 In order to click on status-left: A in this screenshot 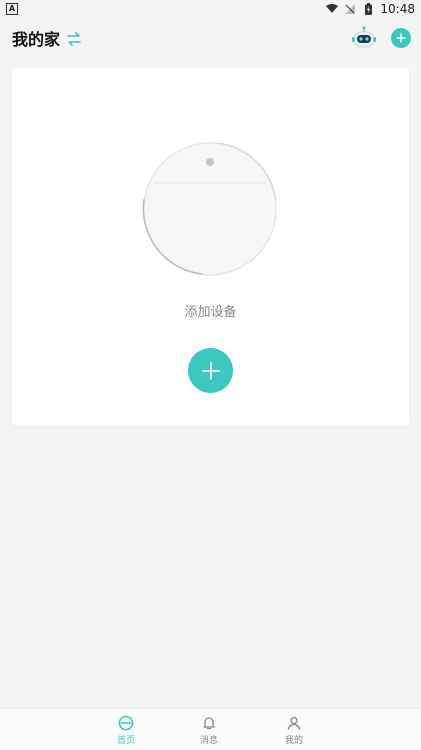, I will do `click(12, 9)`.